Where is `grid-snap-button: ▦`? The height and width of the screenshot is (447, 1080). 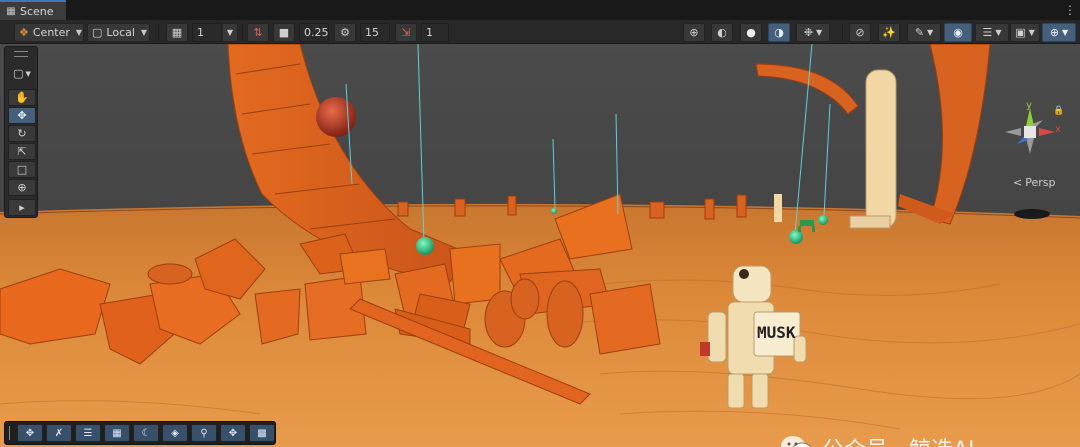
grid-snap-button: ▦ is located at coordinates (177, 32).